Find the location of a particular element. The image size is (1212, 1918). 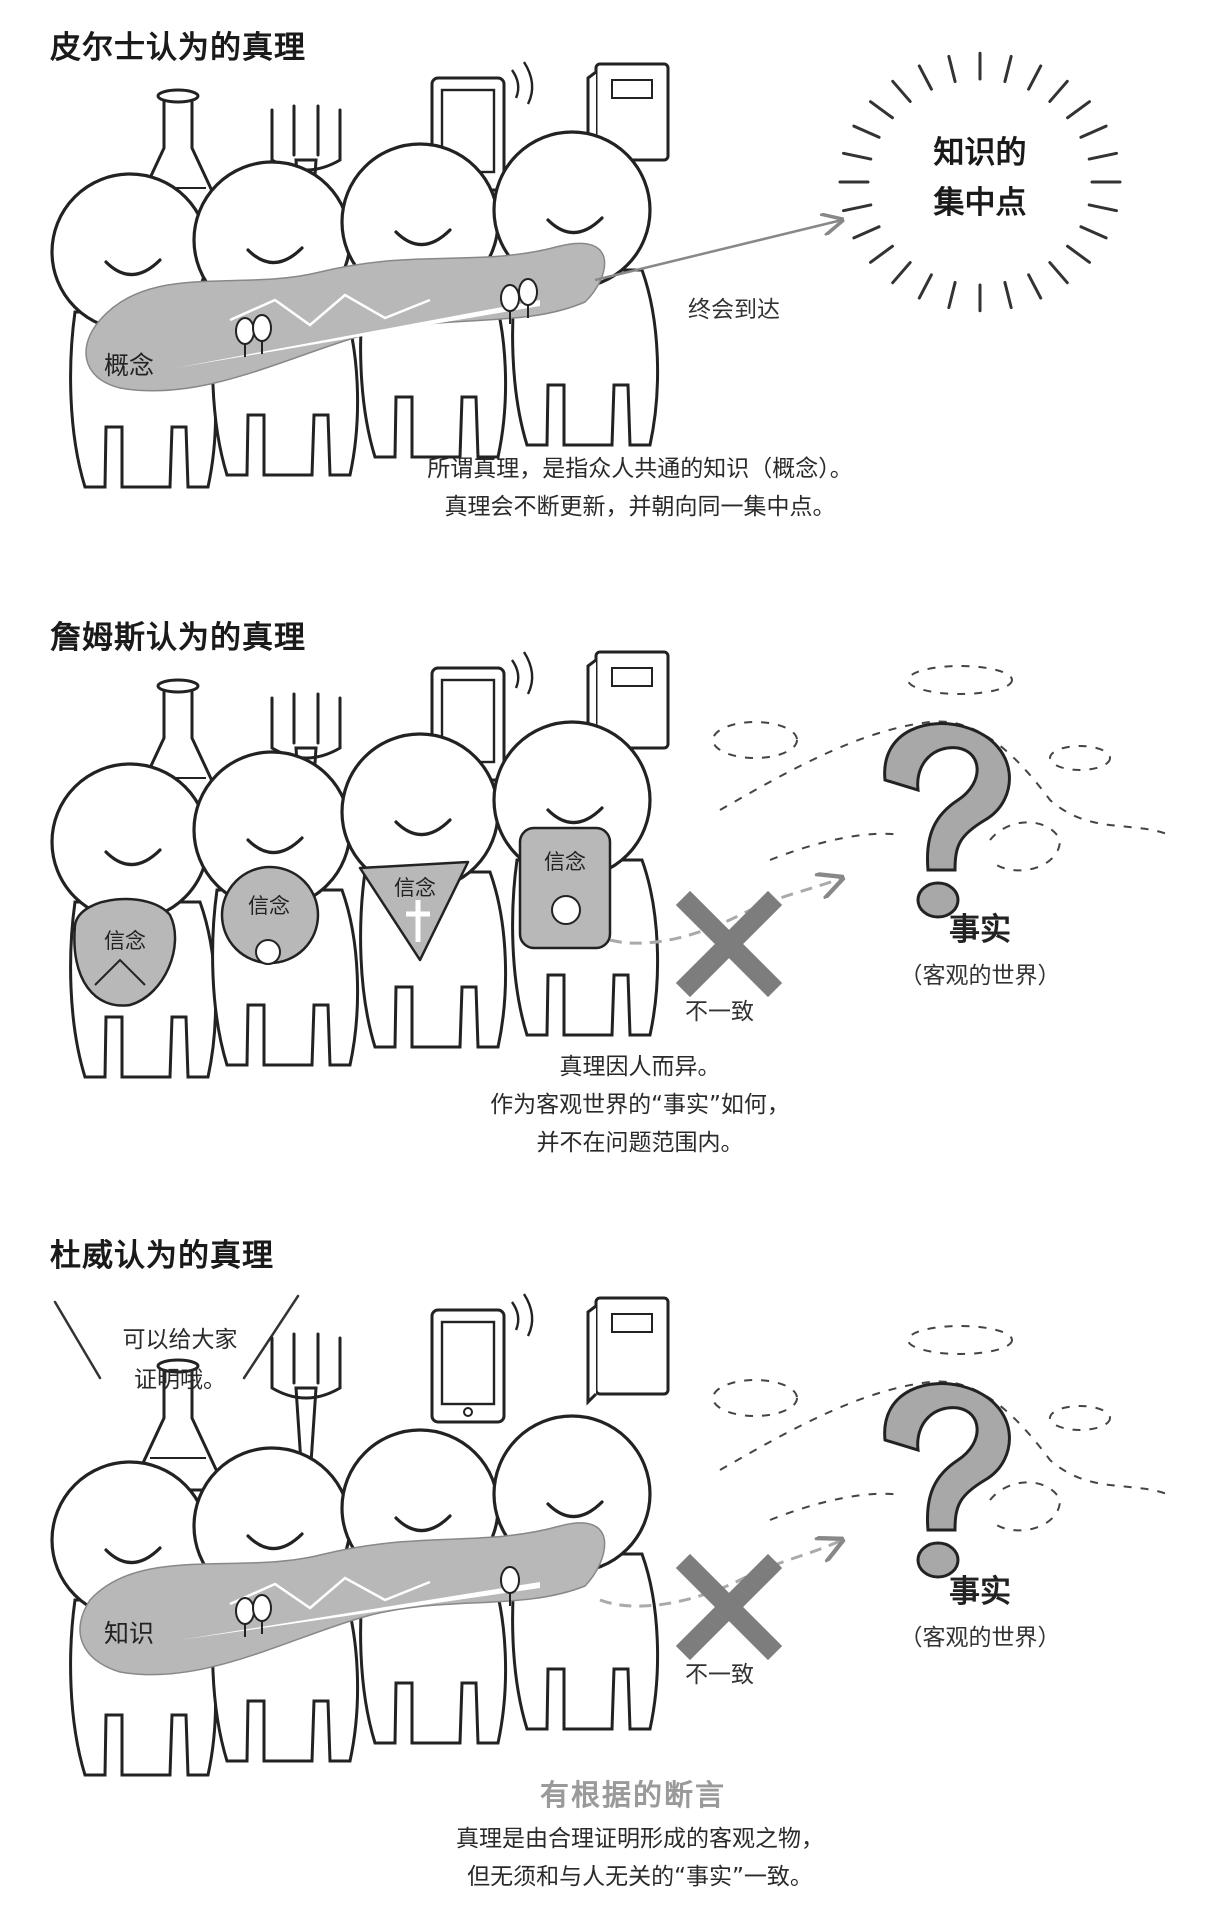

speech-bubble: 可以给大家 证明哦。 is located at coordinates (180, 1360).